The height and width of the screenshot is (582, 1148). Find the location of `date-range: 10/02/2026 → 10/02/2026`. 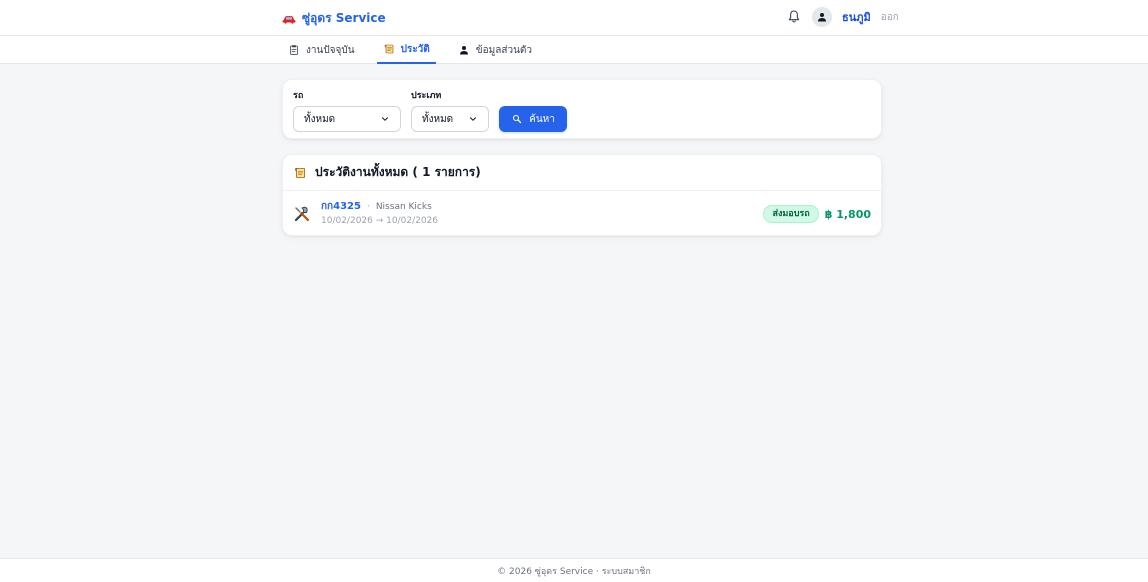

date-range: 10/02/2026 → 10/02/2026 is located at coordinates (380, 221).